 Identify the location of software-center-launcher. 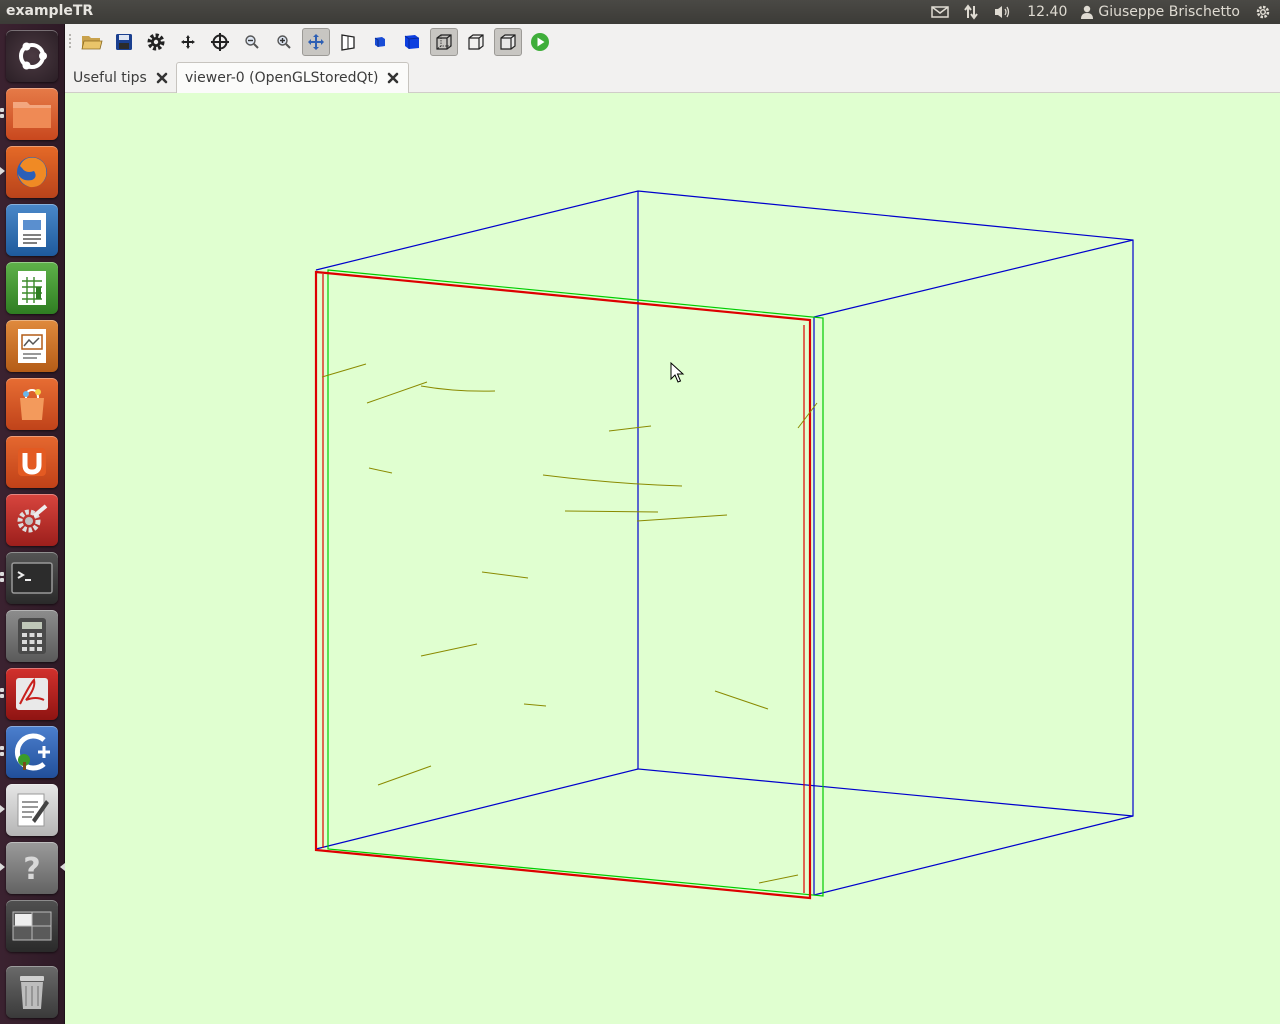
(32, 404).